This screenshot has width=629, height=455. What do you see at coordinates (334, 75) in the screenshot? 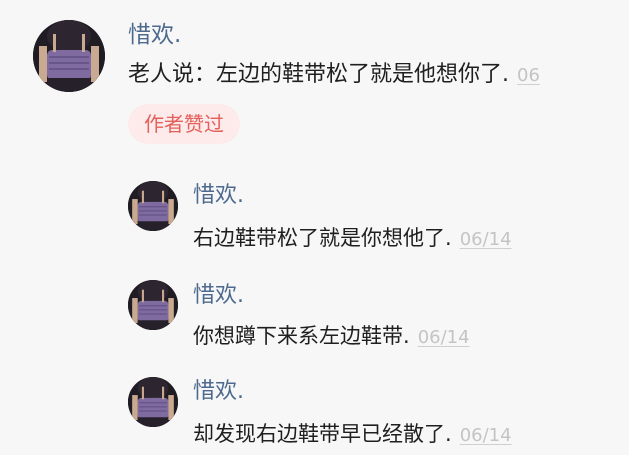
I see `comment-text: 老人说：左边的鞋带松了就是他想你了. 06` at bounding box center [334, 75].